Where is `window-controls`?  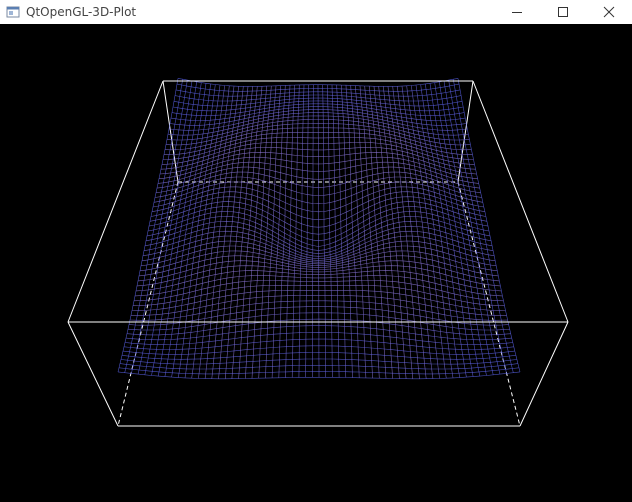
window-controls is located at coordinates (563, 12).